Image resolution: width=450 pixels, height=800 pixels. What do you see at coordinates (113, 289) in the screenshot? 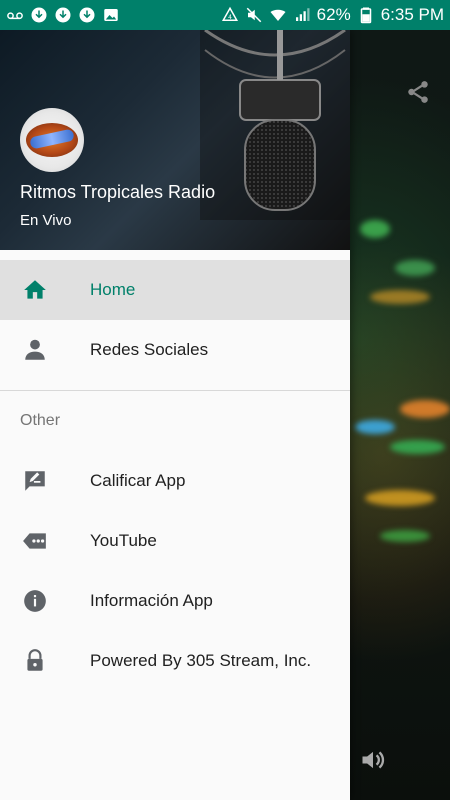
I see `menu-item-label: Home` at bounding box center [113, 289].